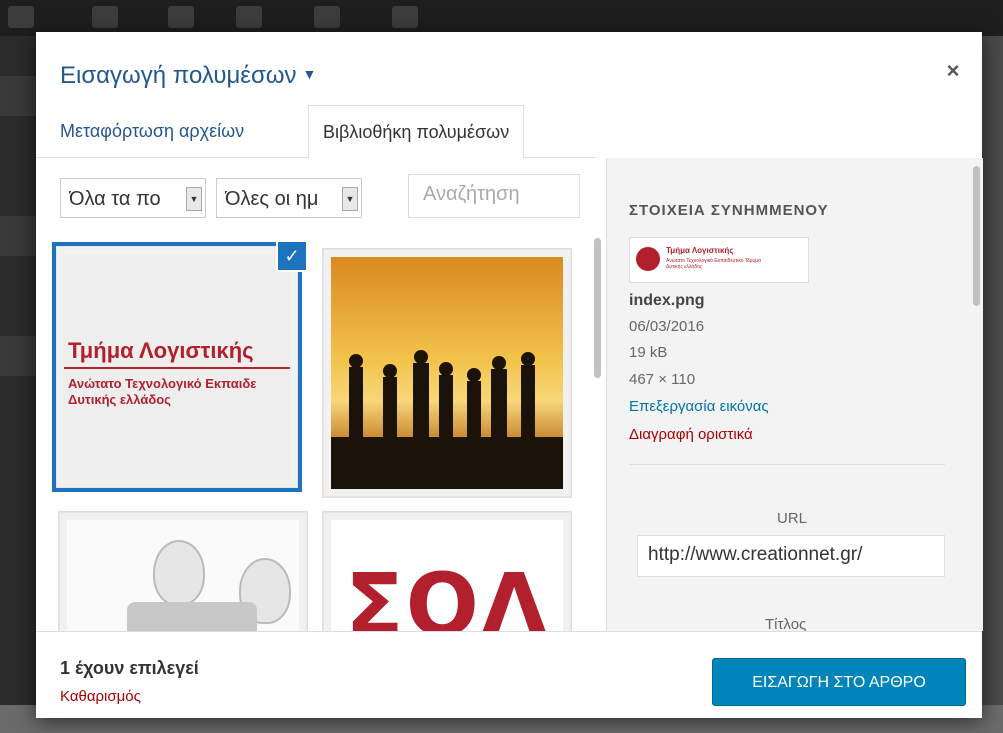 The image size is (1003, 733). Describe the element at coordinates (953, 71) in the screenshot. I see `close-button: ×` at that location.